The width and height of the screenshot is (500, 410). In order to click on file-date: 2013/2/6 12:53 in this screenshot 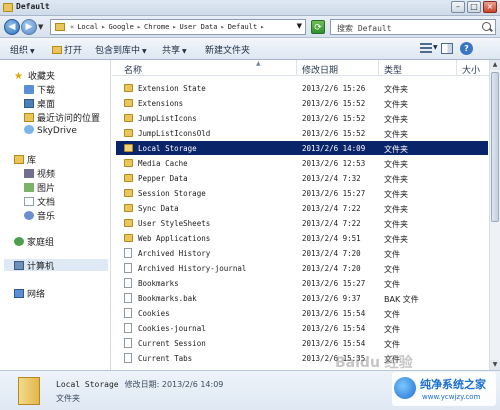, I will do `click(334, 163)`.